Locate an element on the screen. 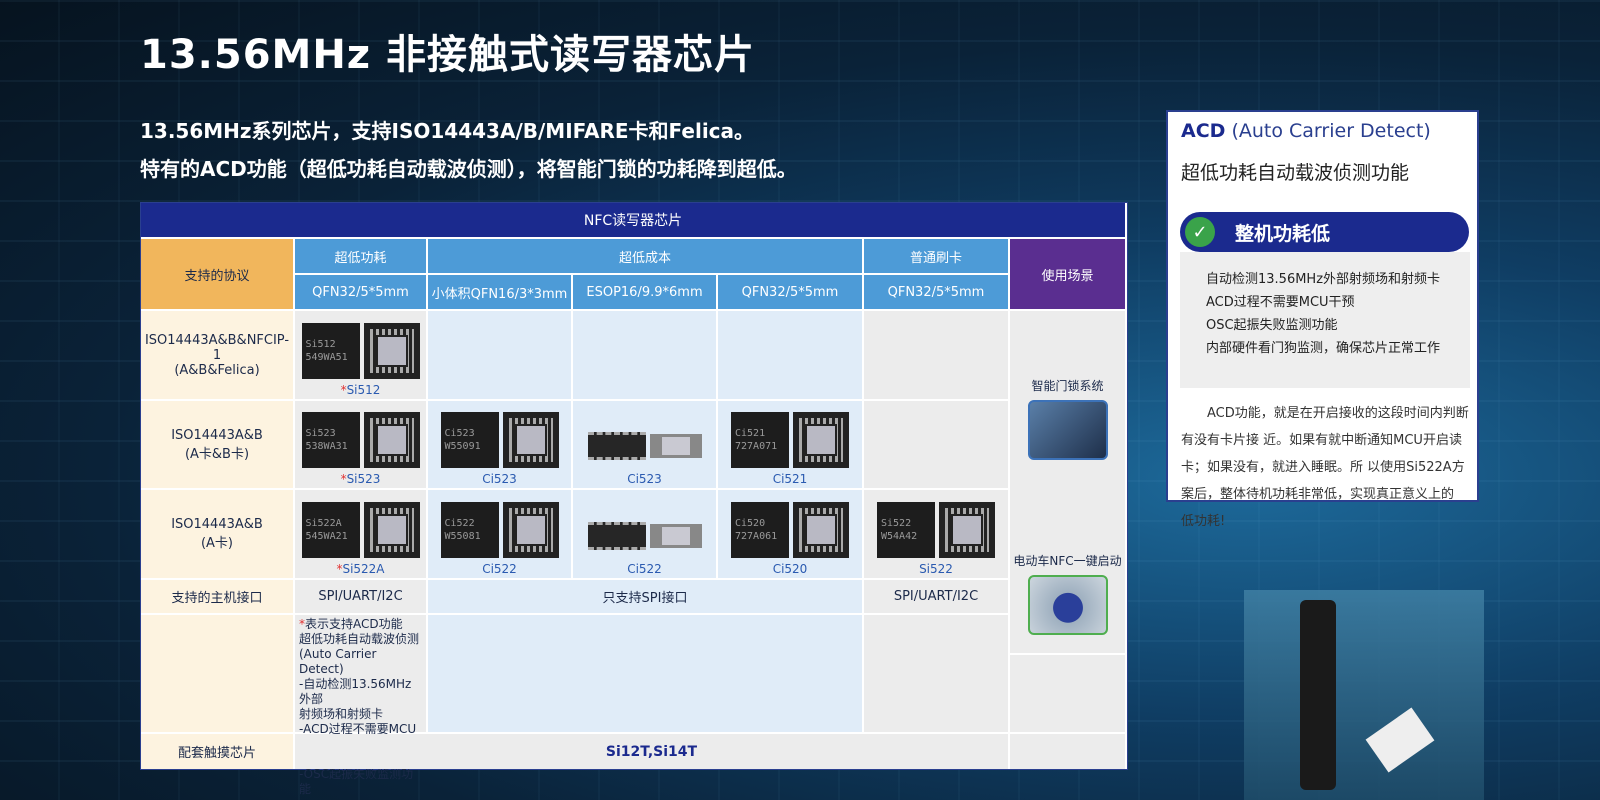  acd-title: ACD (Auto Carrier Detect) is located at coordinates (1306, 131).